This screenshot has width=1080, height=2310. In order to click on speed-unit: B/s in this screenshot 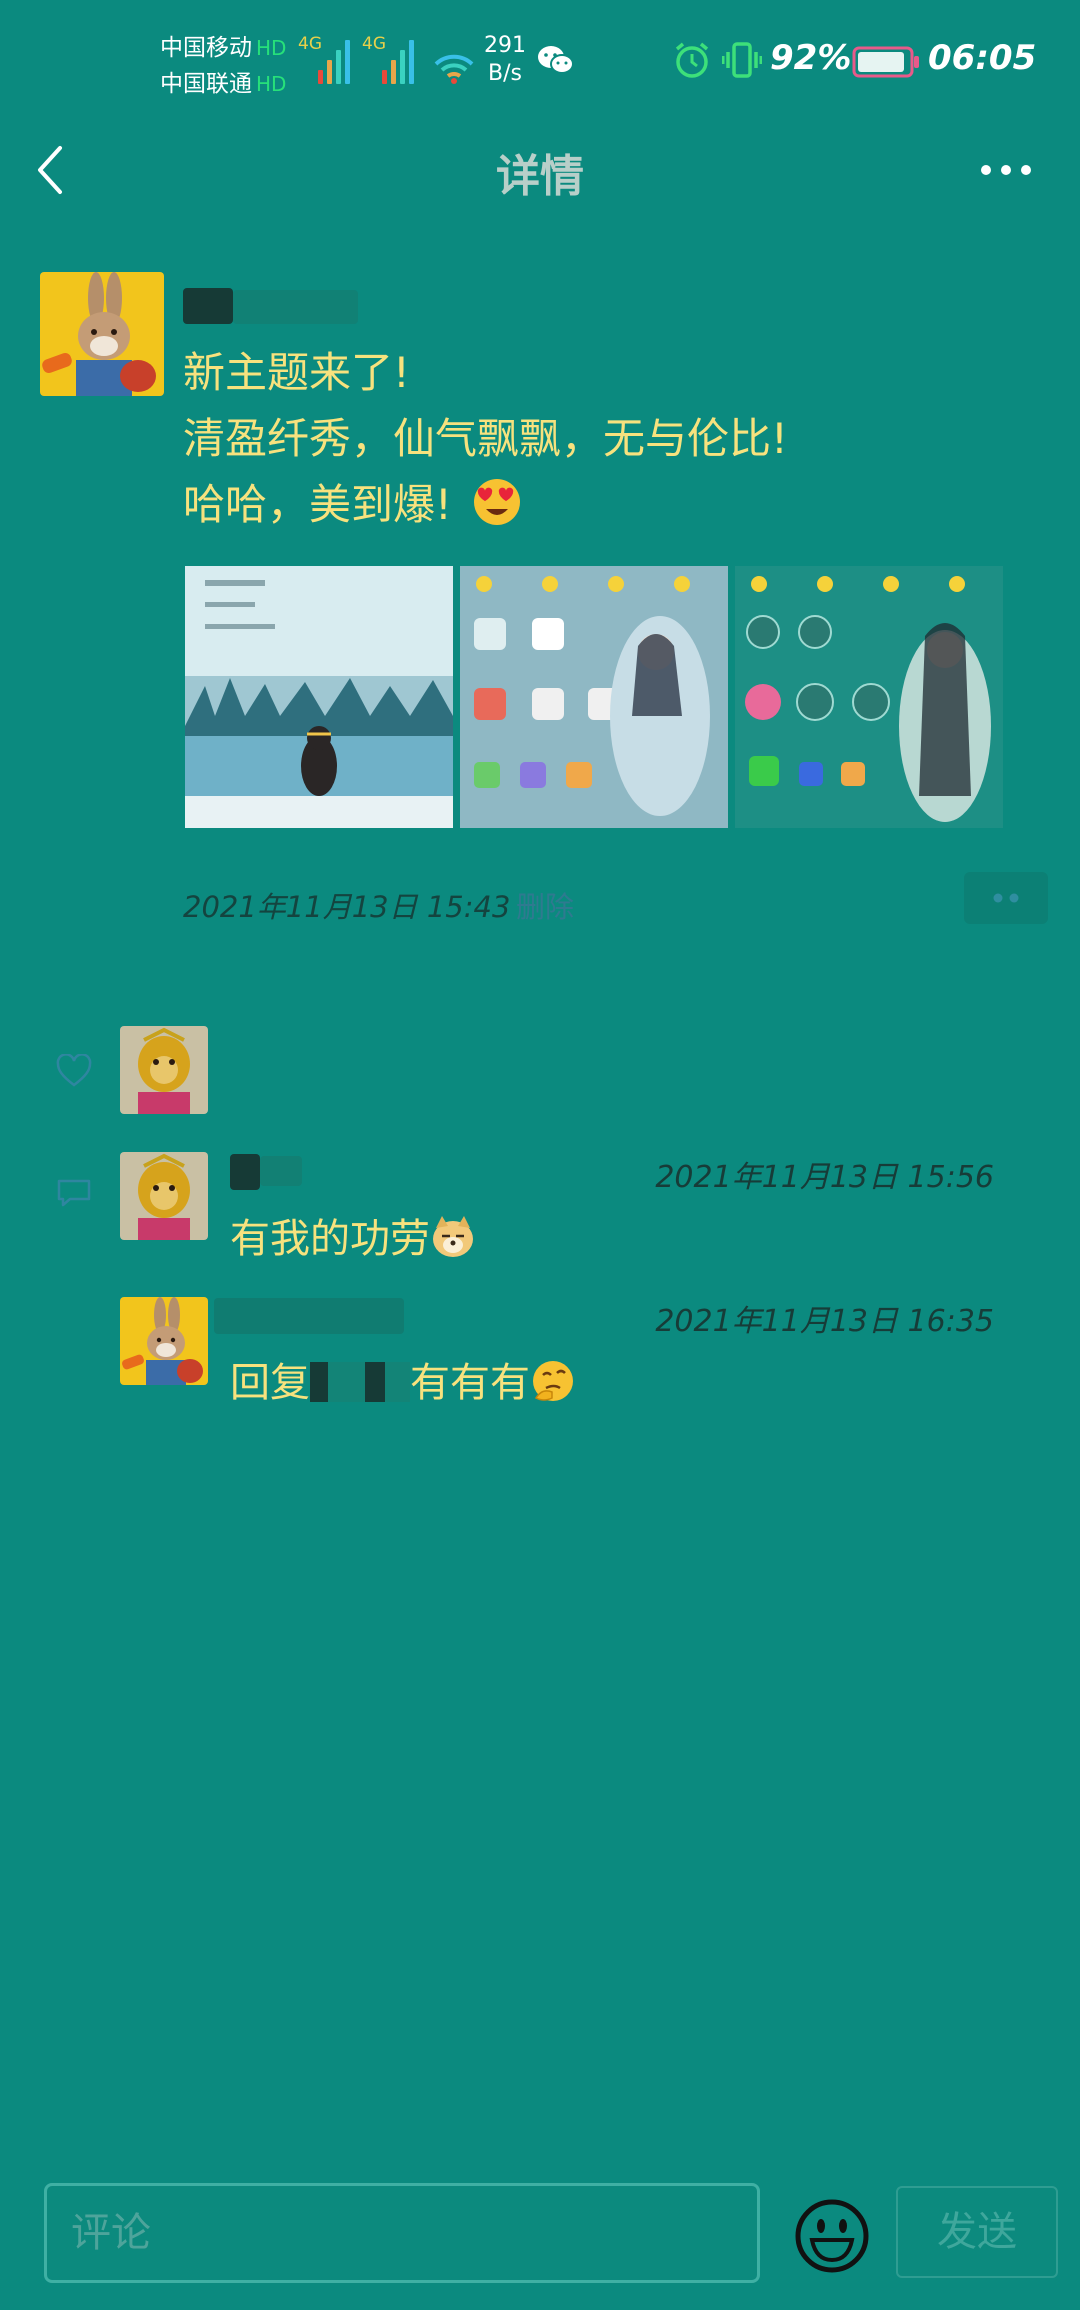, I will do `click(505, 73)`.